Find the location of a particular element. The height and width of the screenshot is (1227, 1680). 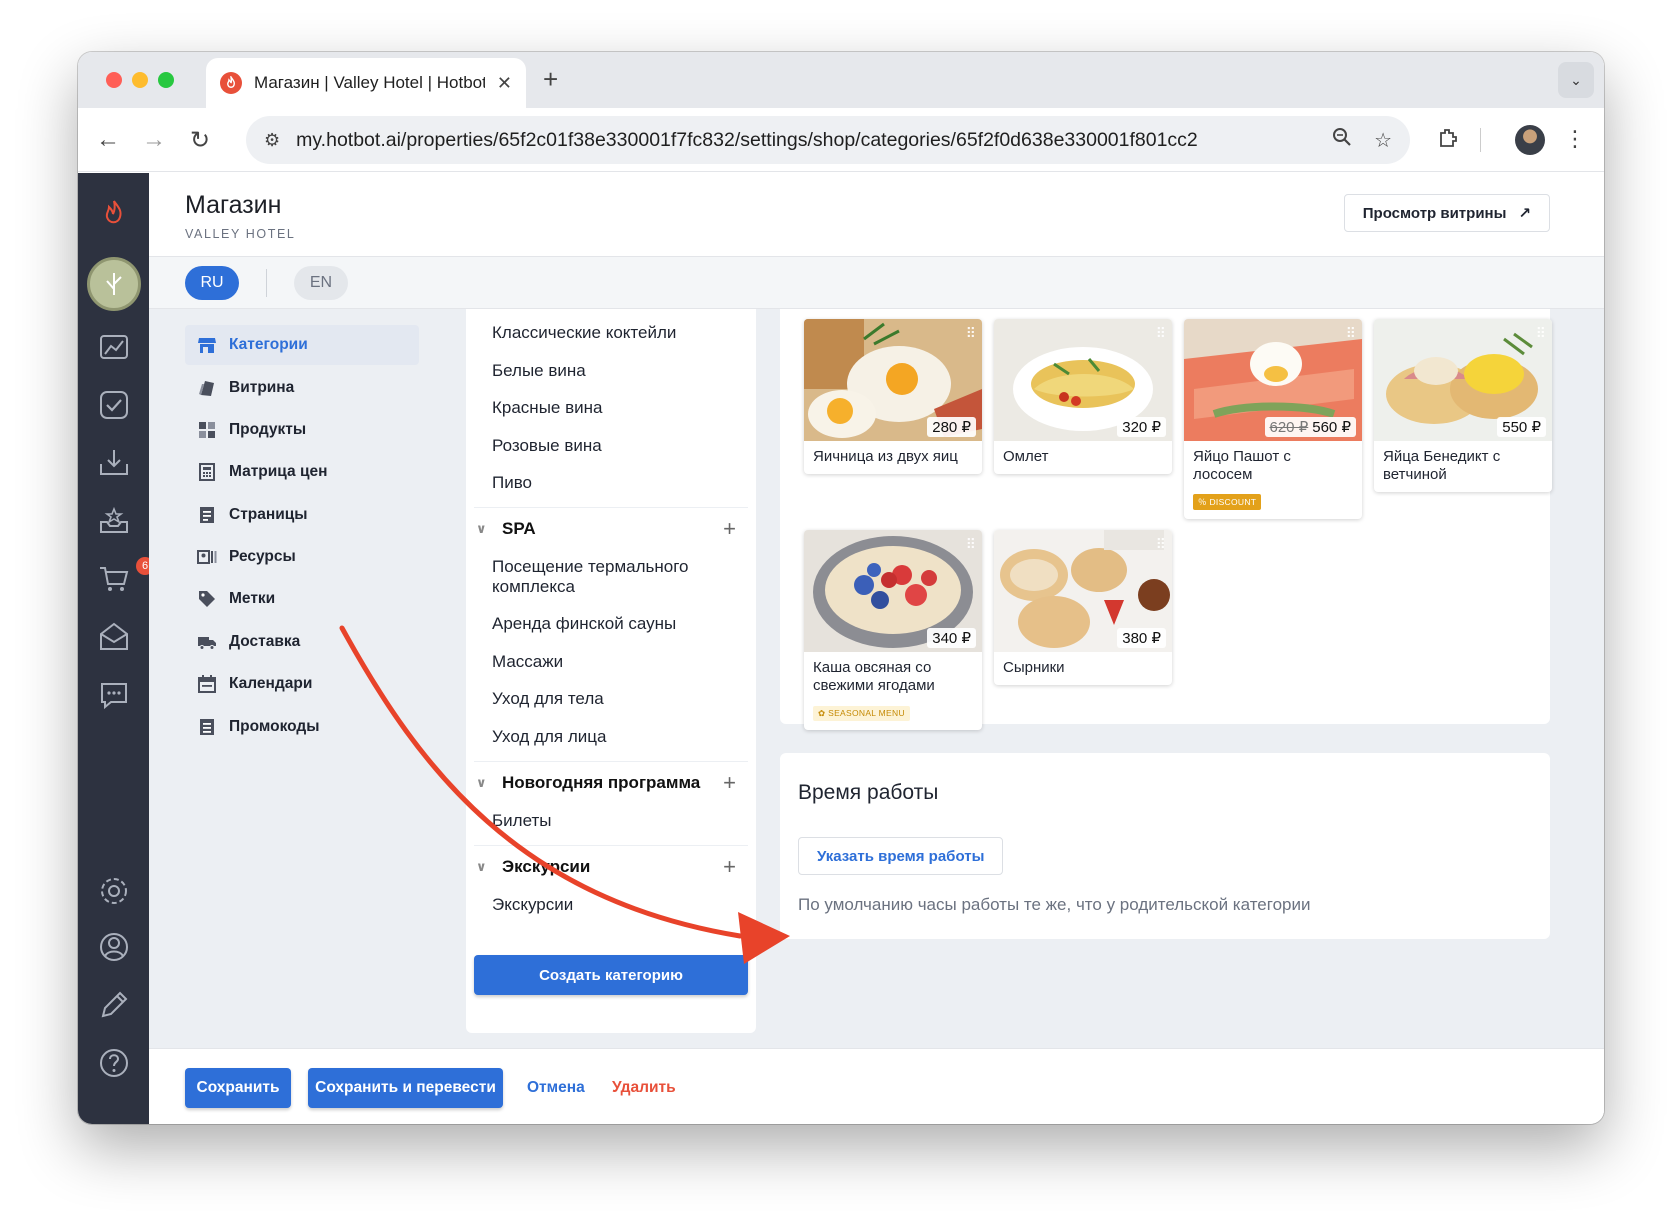

preview-storefront-button: Просмотр витрины ↗ is located at coordinates (1446, 213).